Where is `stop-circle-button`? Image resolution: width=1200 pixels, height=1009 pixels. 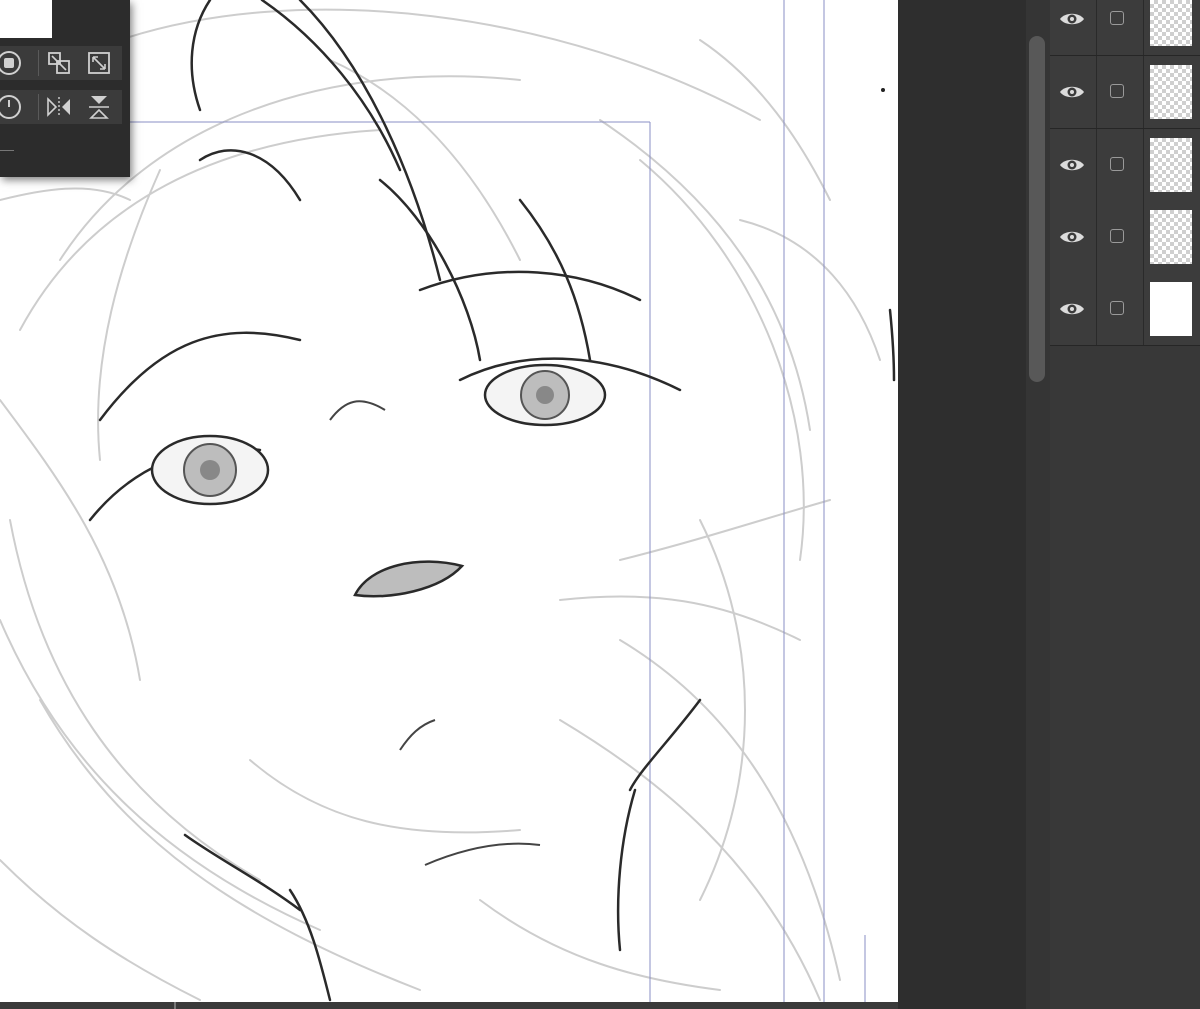 stop-circle-button is located at coordinates (12, 63).